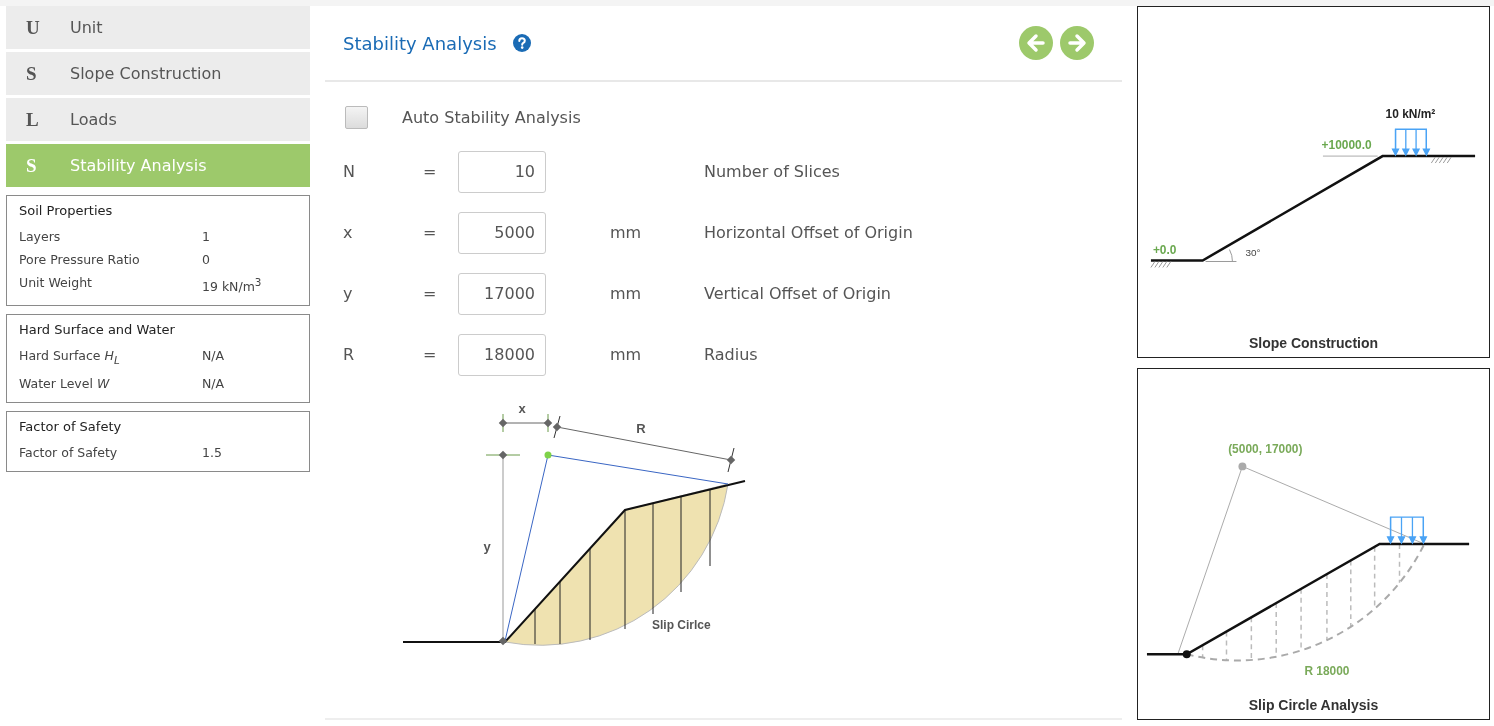 Image resolution: width=1494 pixels, height=726 pixels. Describe the element at coordinates (93, 119) in the screenshot. I see `nav-label: Loads` at that location.